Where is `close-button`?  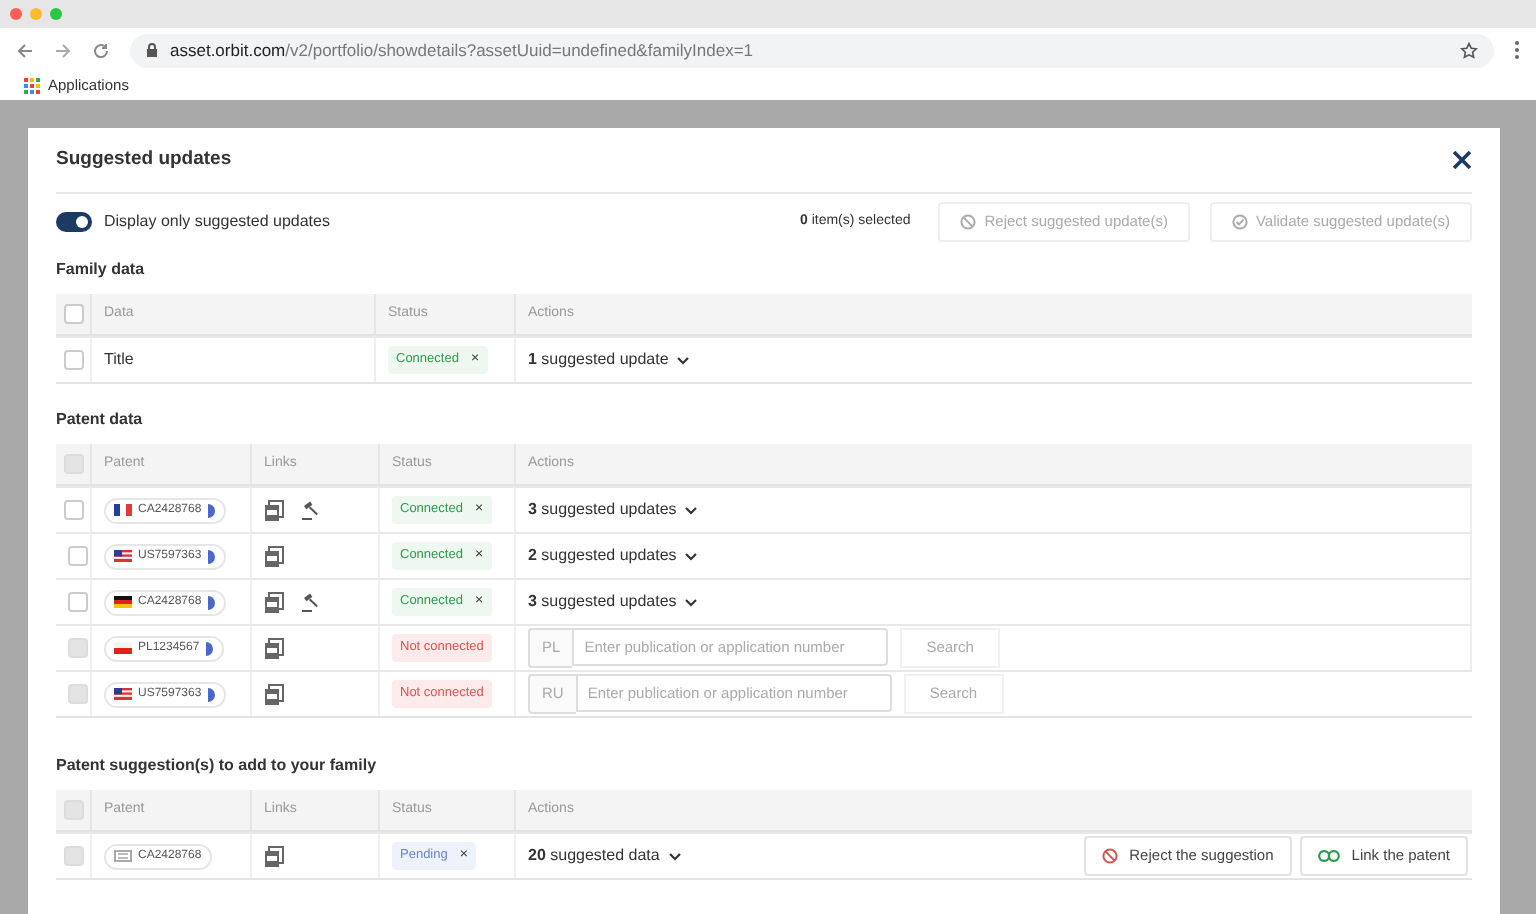 close-button is located at coordinates (1462, 160).